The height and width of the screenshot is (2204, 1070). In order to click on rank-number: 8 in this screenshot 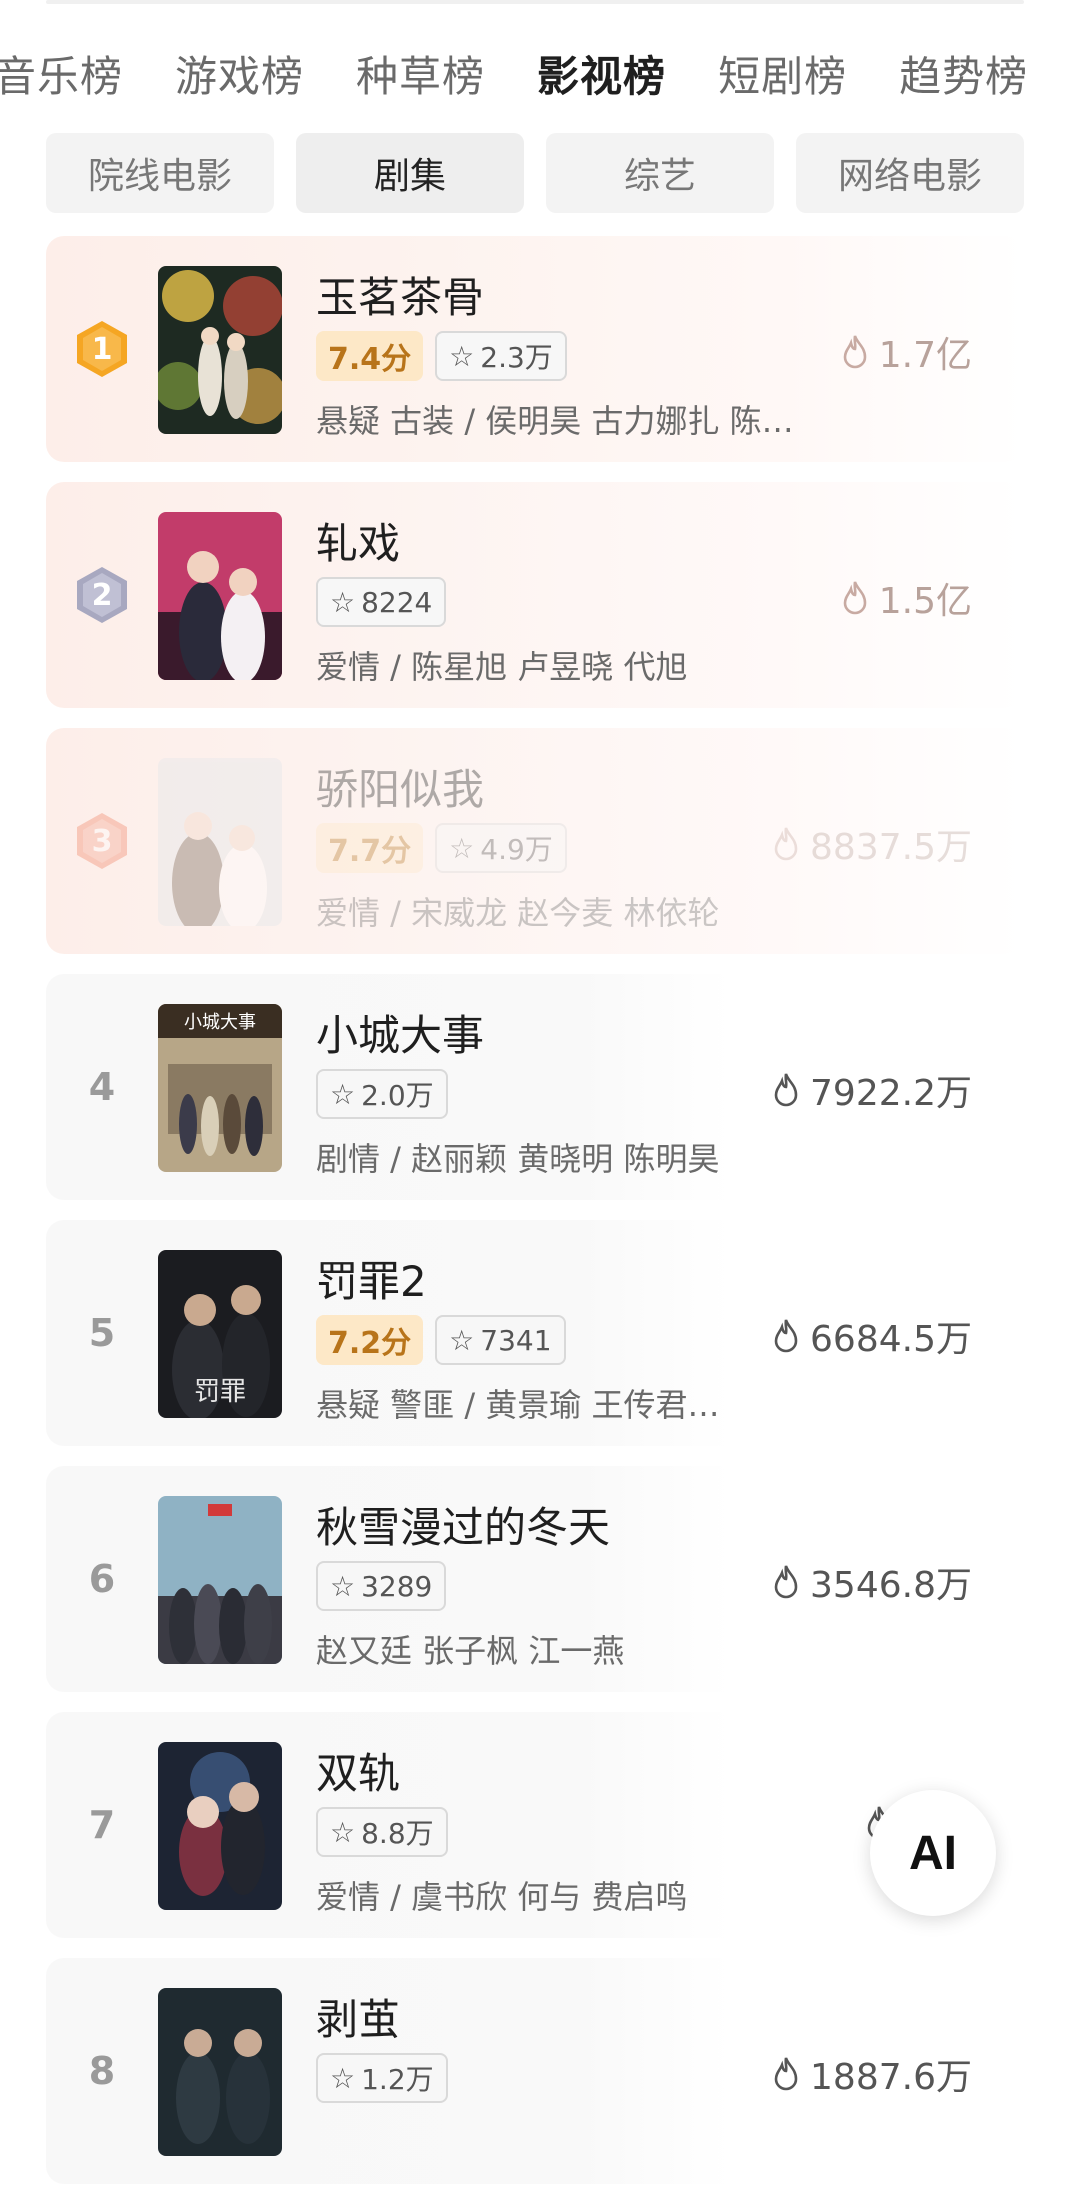, I will do `click(102, 2071)`.